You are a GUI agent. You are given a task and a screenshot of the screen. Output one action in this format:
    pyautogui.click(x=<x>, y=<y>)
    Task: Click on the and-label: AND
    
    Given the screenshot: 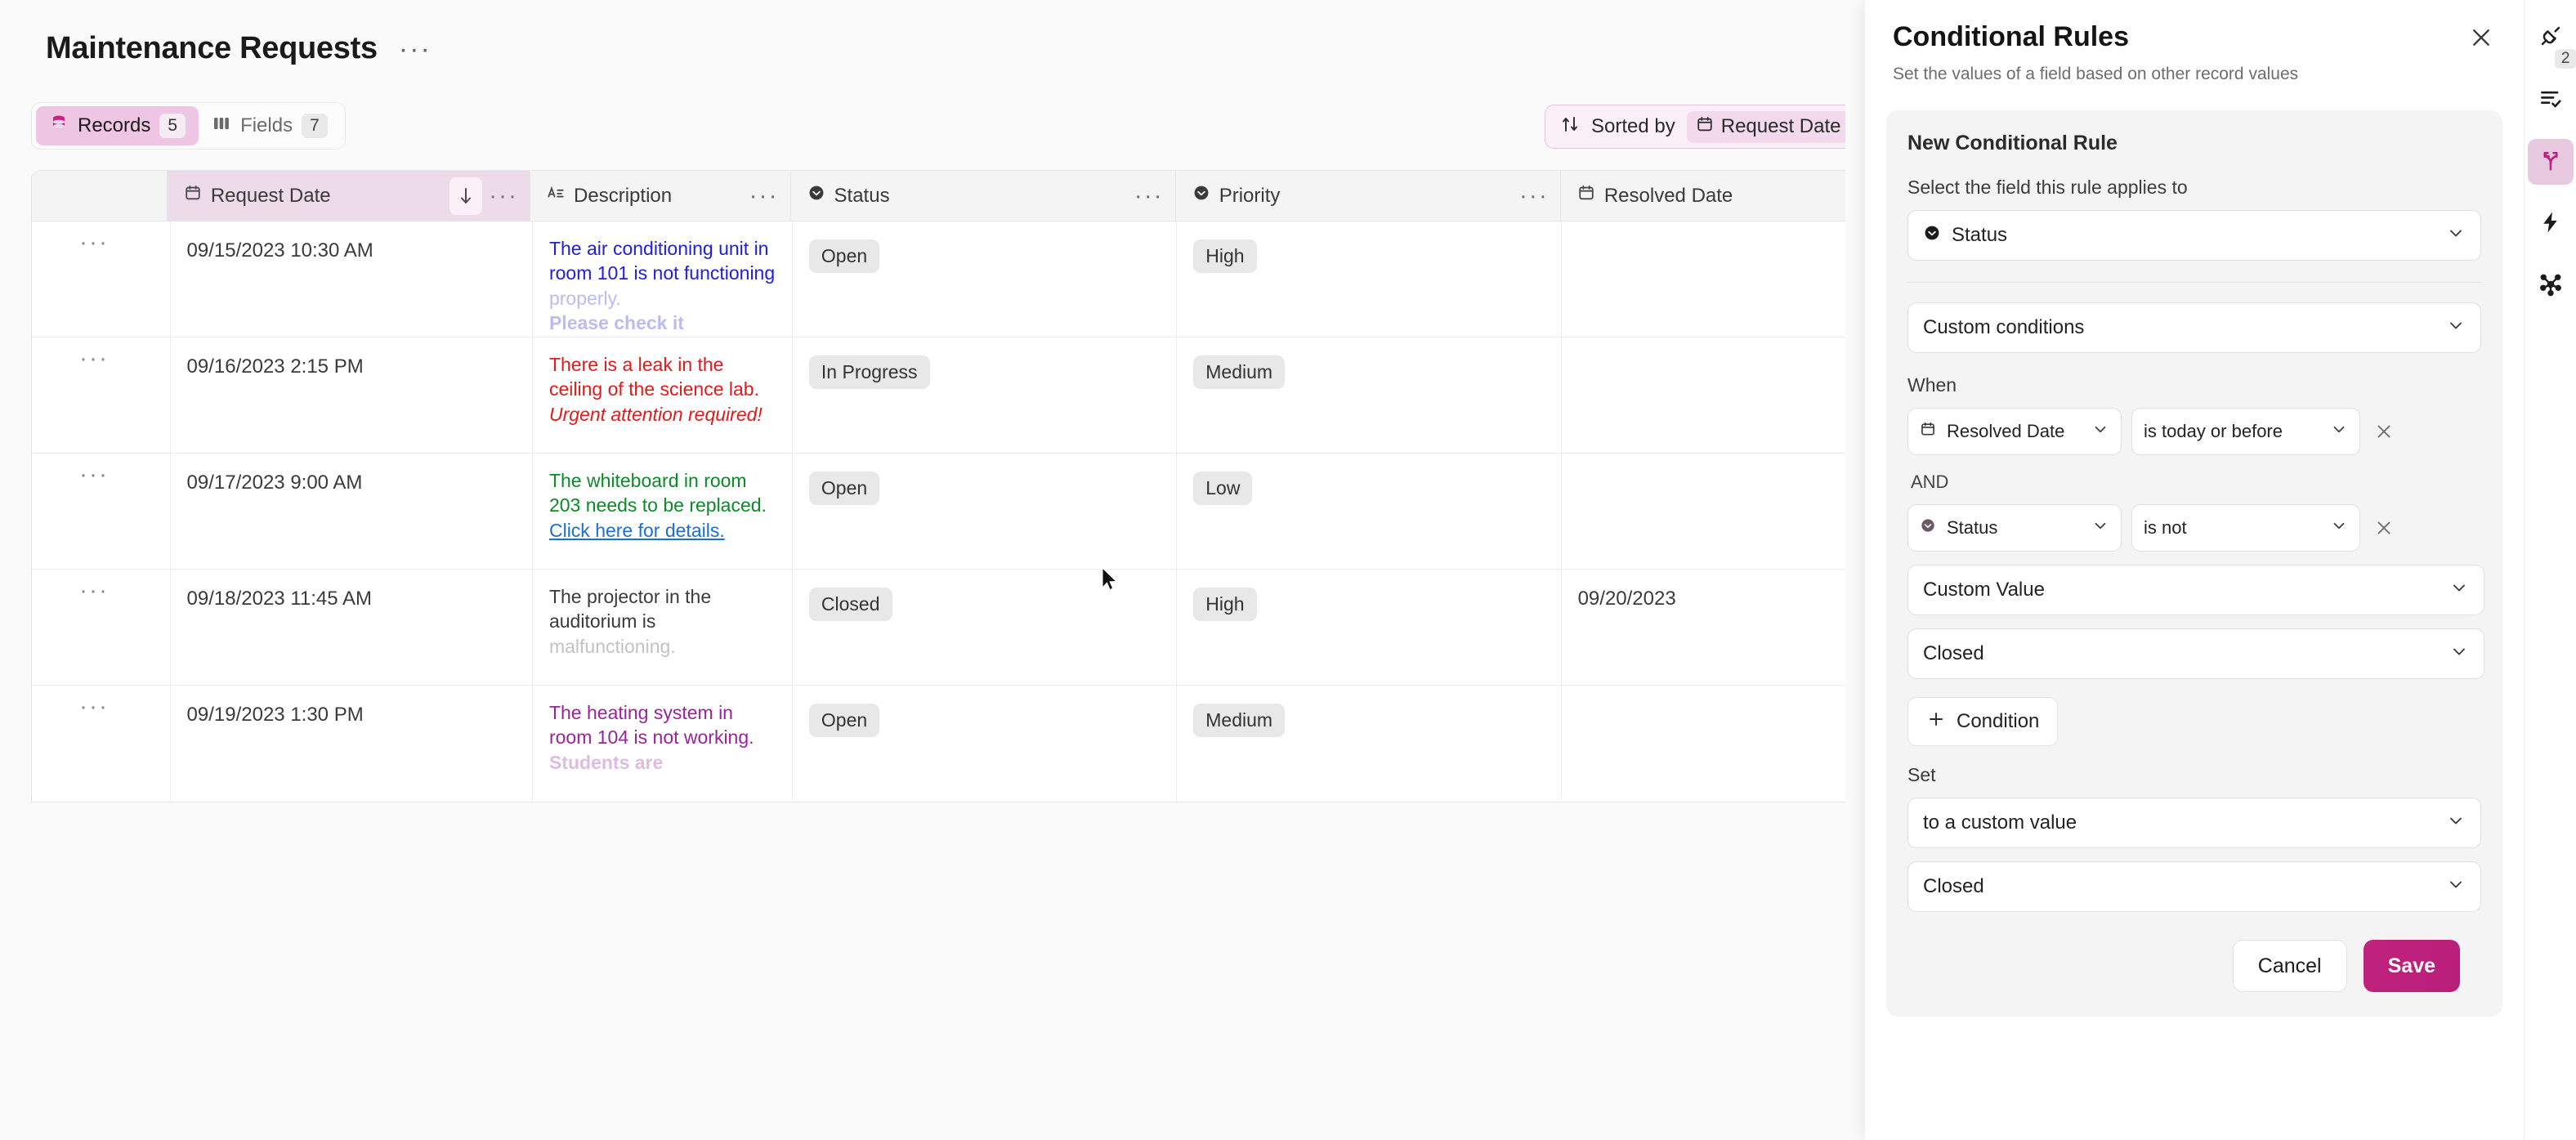 What is the action you would take?
    pyautogui.click(x=1930, y=482)
    